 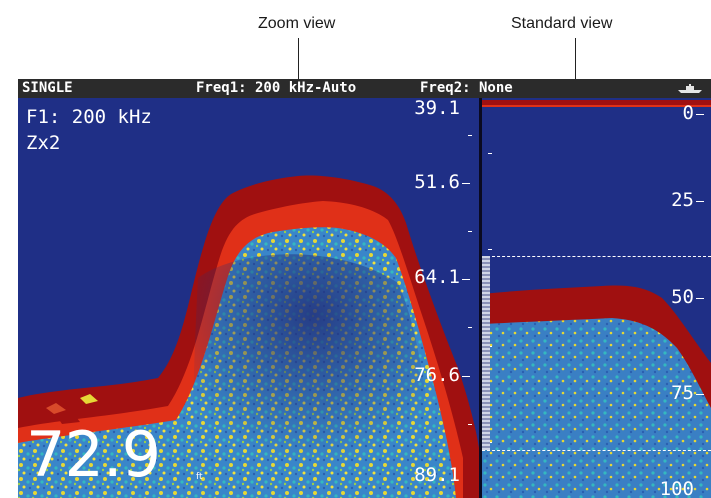 I want to click on zoom-scale-64: 64.1, so click(x=437, y=277).